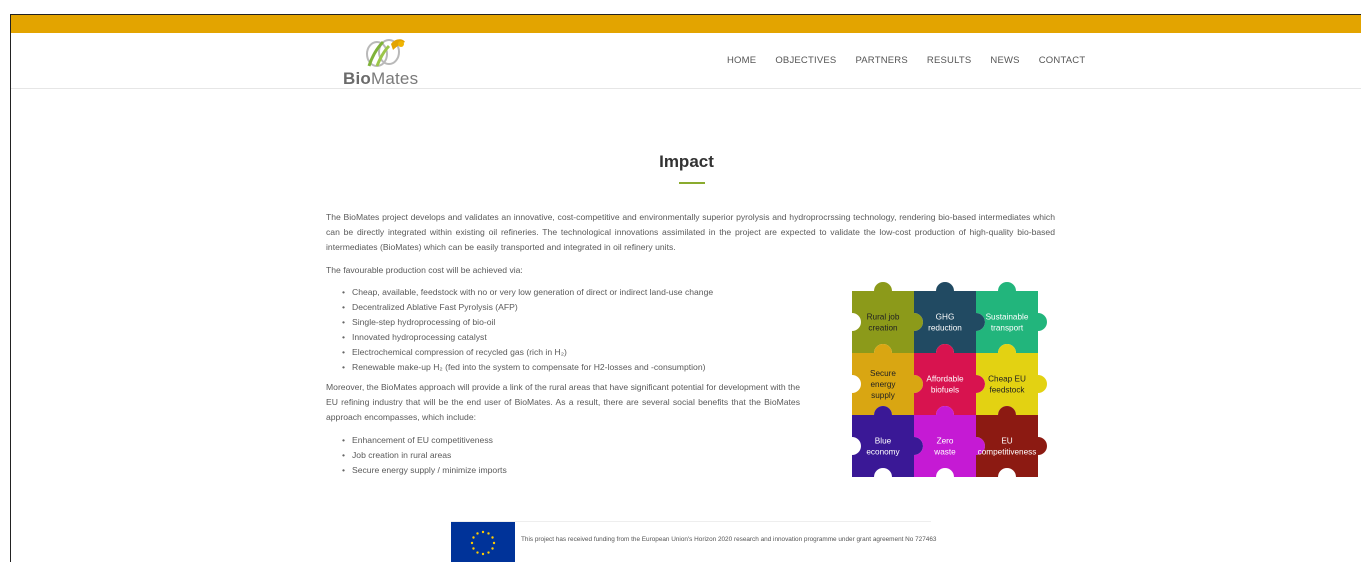  I want to click on puzzle-piece-label: economy, so click(883, 452).